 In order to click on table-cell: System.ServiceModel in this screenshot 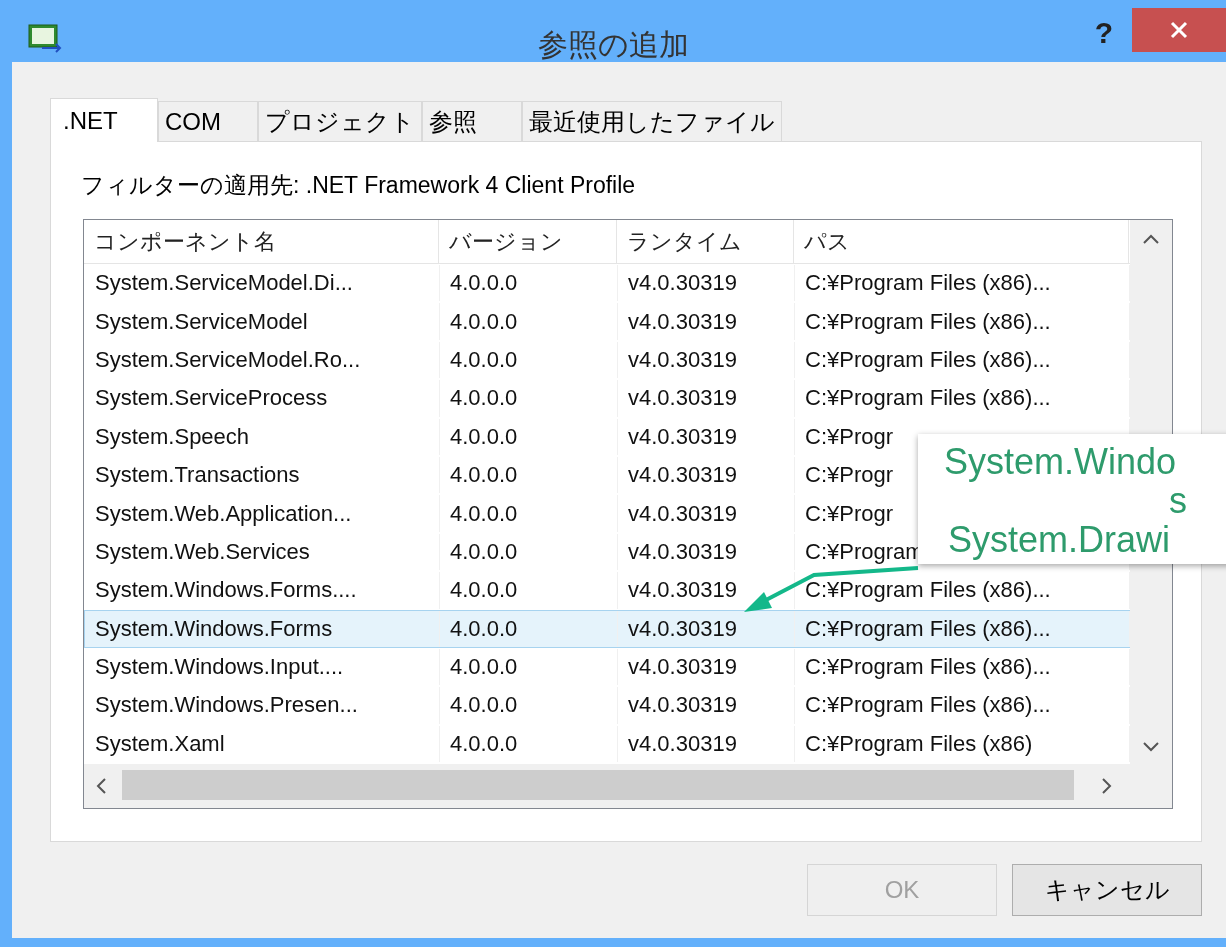, I will do `click(201, 321)`.